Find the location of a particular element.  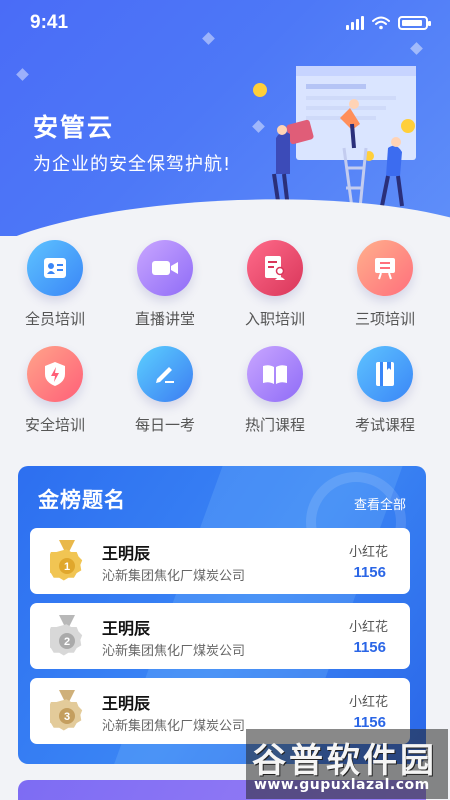

app-title: 安管云 is located at coordinates (74, 127).